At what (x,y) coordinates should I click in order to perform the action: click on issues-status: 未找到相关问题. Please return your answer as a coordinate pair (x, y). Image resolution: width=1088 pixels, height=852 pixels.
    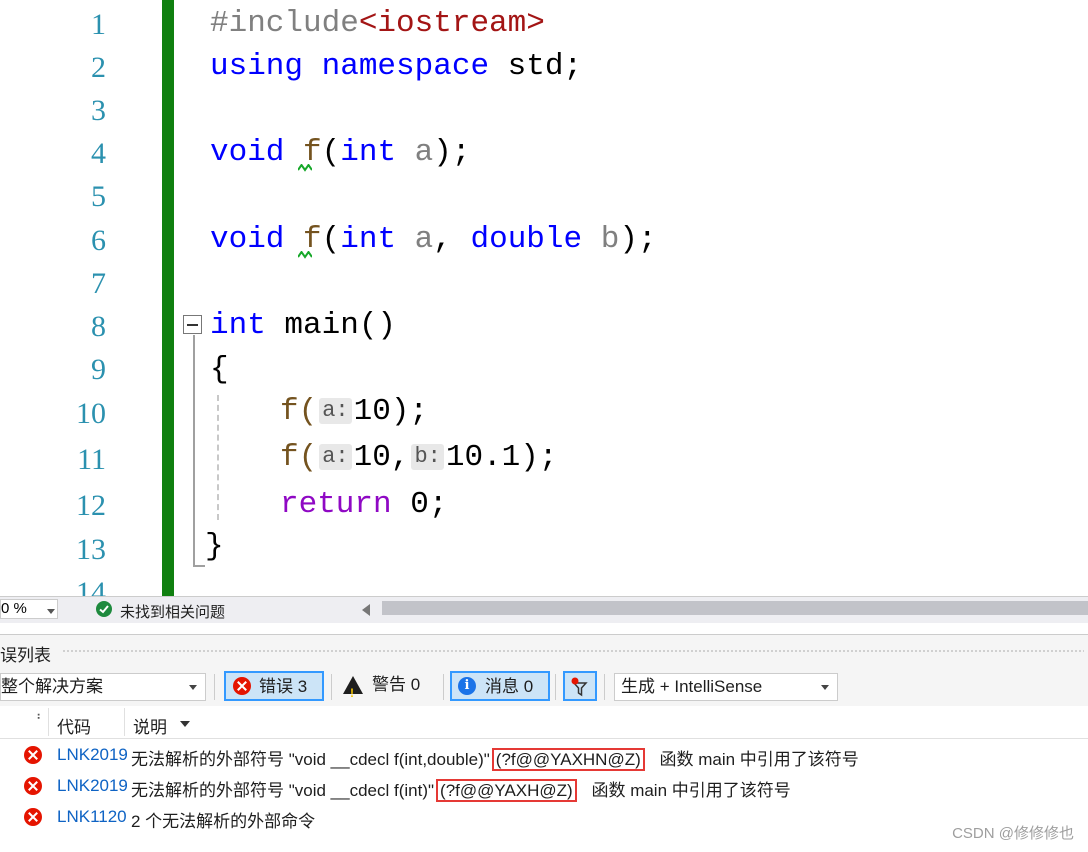
    Looking at the image, I should click on (172, 611).